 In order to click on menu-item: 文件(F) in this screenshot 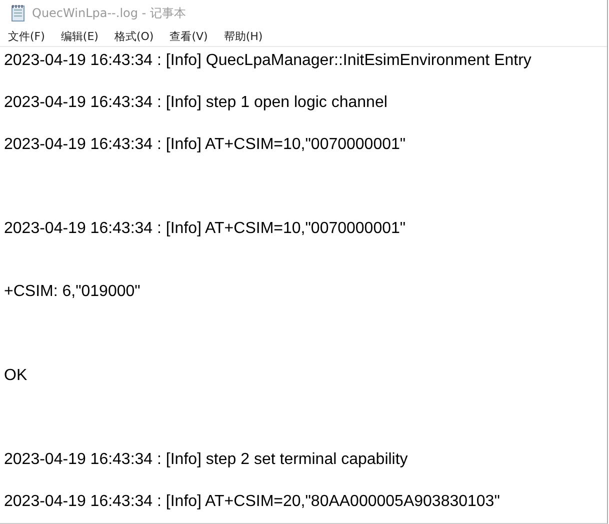, I will do `click(26, 36)`.